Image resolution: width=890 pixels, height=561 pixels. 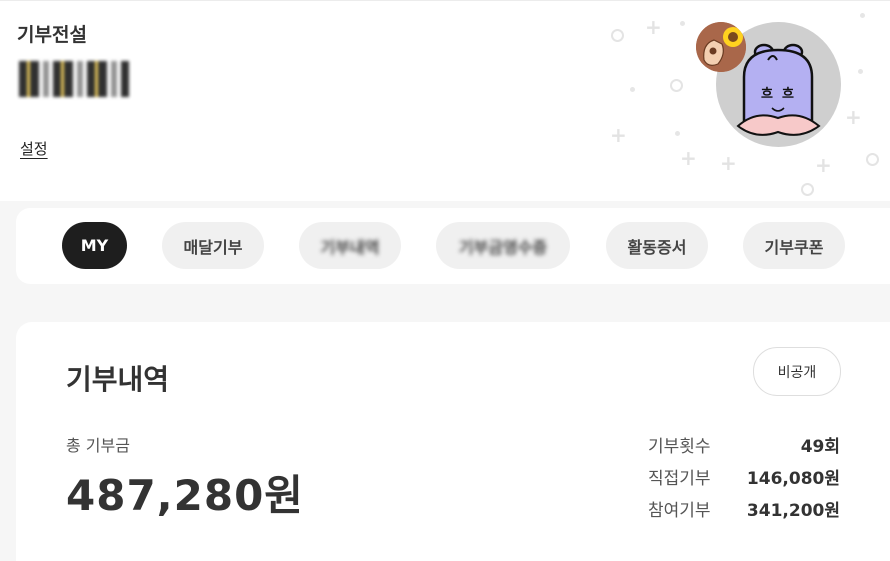 I want to click on rank-title: 기부전설, so click(x=52, y=35).